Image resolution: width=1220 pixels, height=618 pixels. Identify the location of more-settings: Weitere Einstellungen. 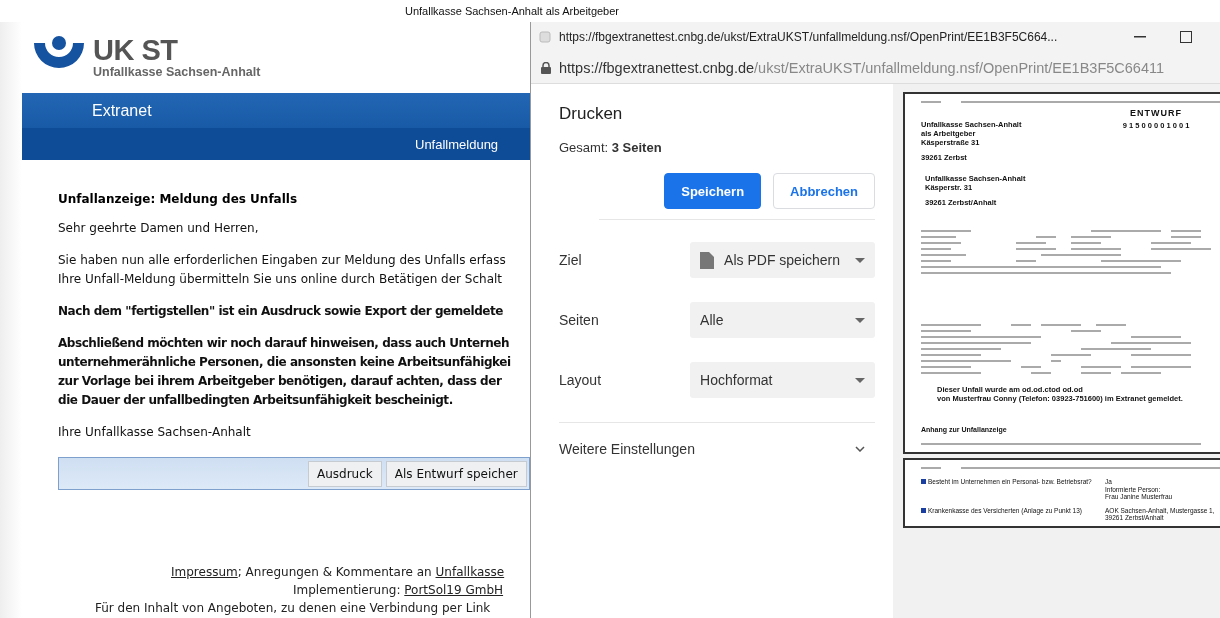
(717, 439).